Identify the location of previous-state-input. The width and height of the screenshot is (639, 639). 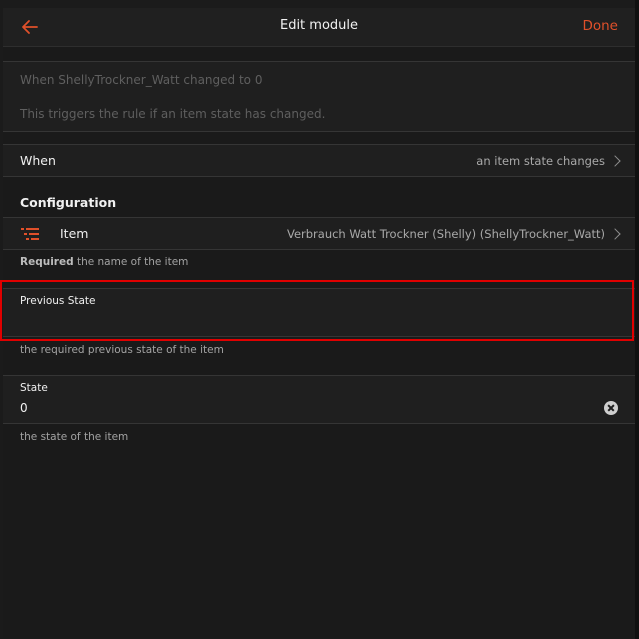
(300, 321).